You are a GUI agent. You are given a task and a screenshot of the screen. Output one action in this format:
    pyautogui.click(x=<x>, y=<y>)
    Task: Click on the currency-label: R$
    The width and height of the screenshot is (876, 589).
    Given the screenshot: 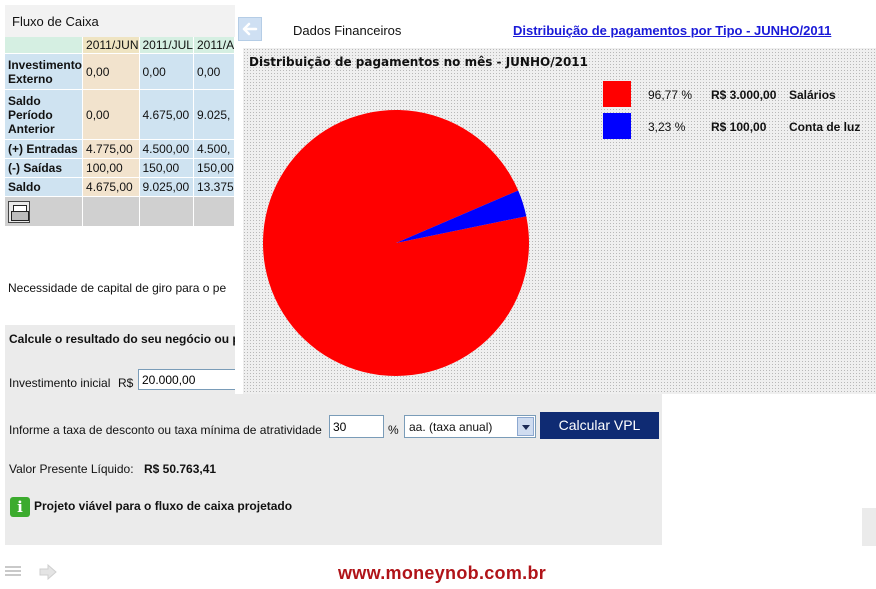 What is the action you would take?
    pyautogui.click(x=126, y=383)
    